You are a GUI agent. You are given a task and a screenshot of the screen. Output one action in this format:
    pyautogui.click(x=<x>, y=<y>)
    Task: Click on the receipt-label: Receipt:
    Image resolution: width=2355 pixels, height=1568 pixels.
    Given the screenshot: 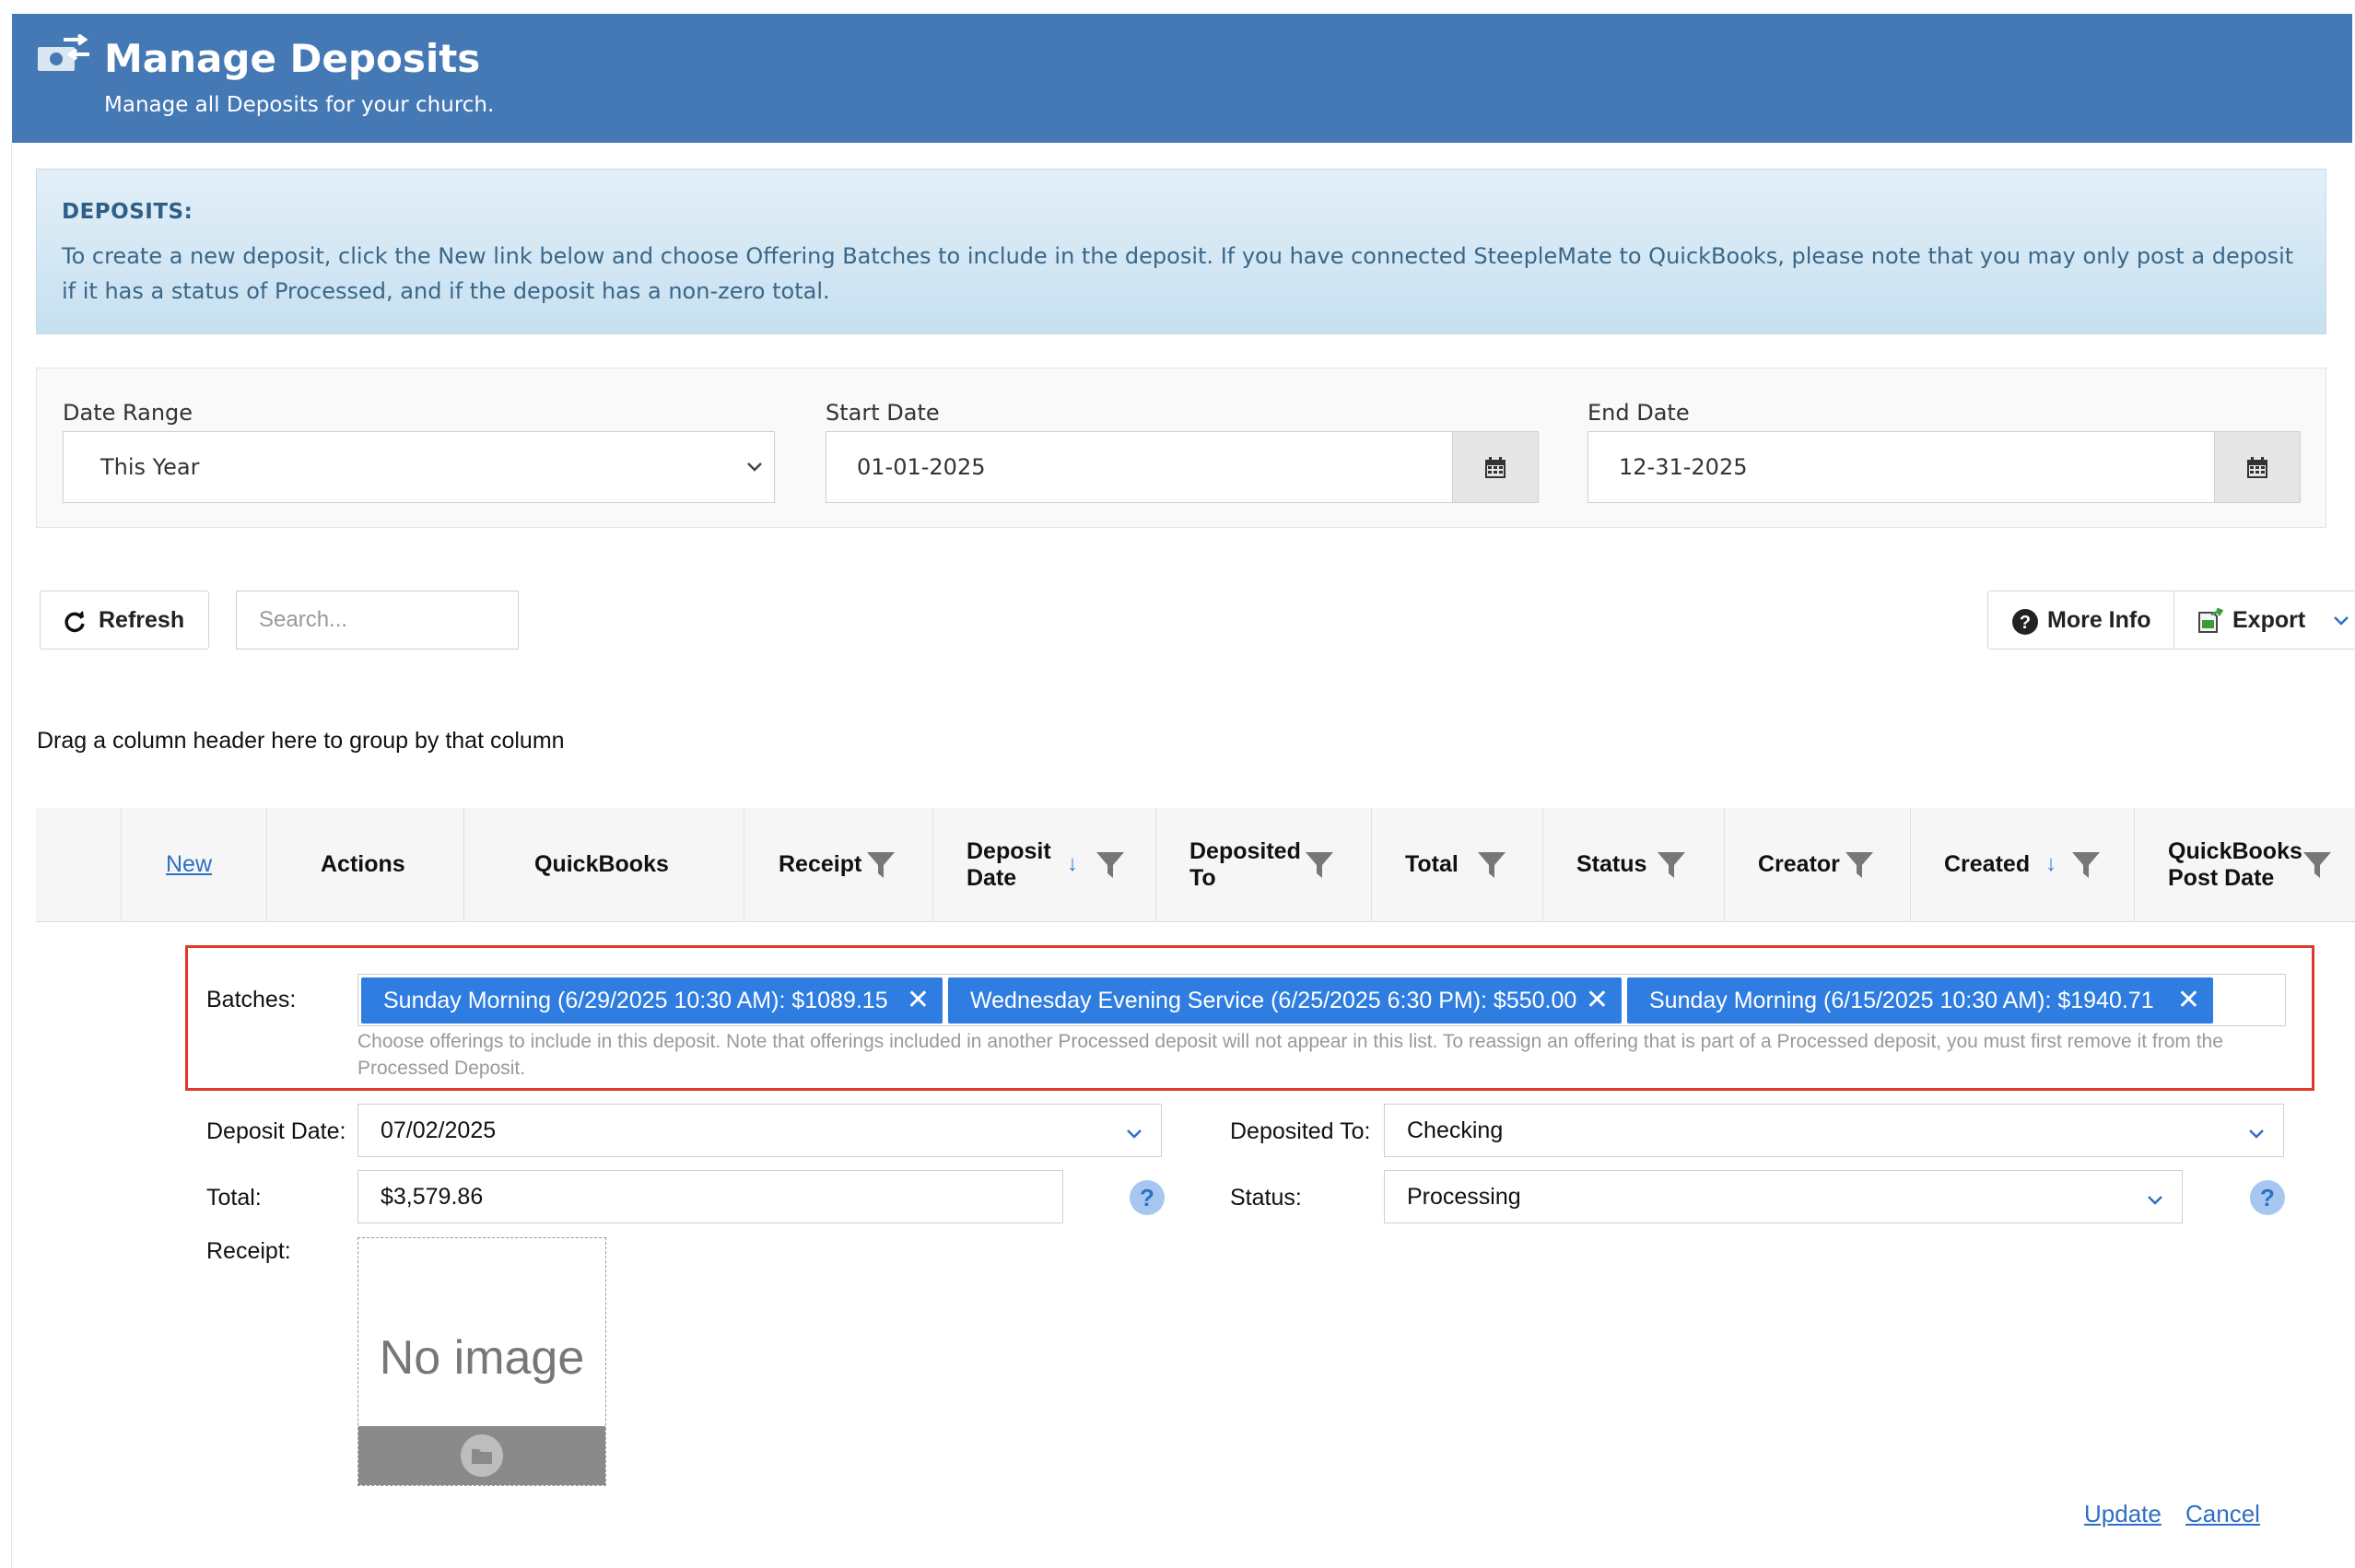 What is the action you would take?
    pyautogui.click(x=249, y=1251)
    